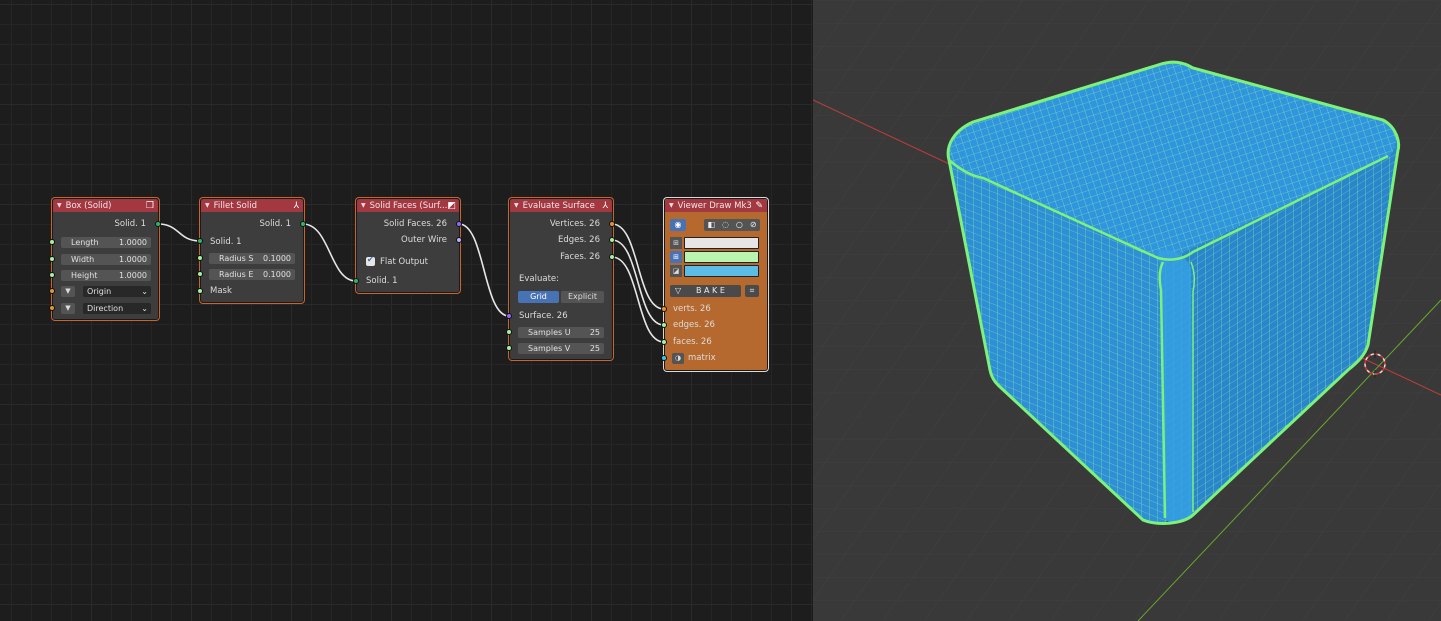  Describe the element at coordinates (277, 274) in the screenshot. I see `field-value: 0.1000` at that location.